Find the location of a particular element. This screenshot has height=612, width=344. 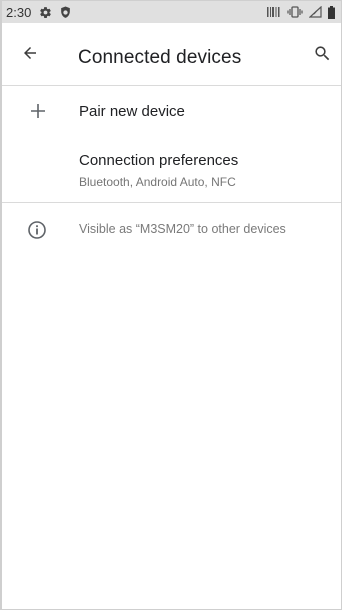

vibrate-icon is located at coordinates (295, 12).